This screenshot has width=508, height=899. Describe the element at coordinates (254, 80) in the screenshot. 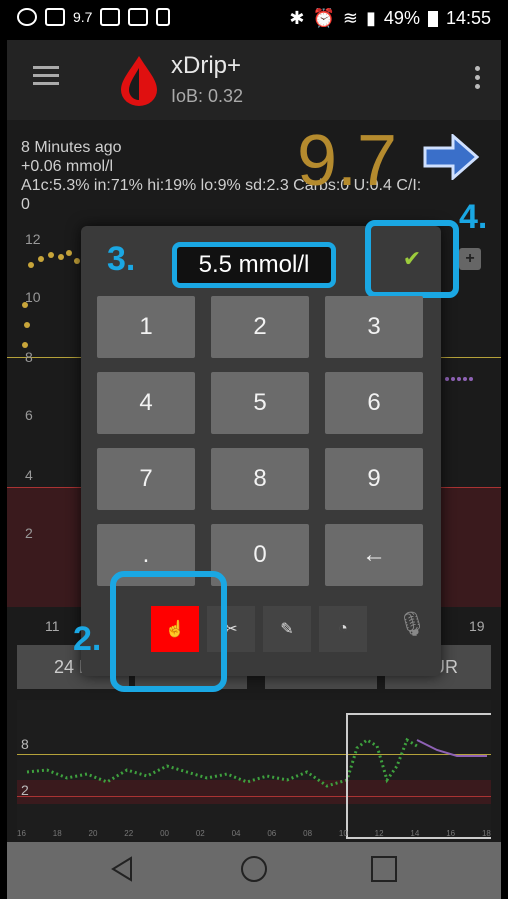

I see `app-bar: xDrip+ IoB: 0.32` at that location.